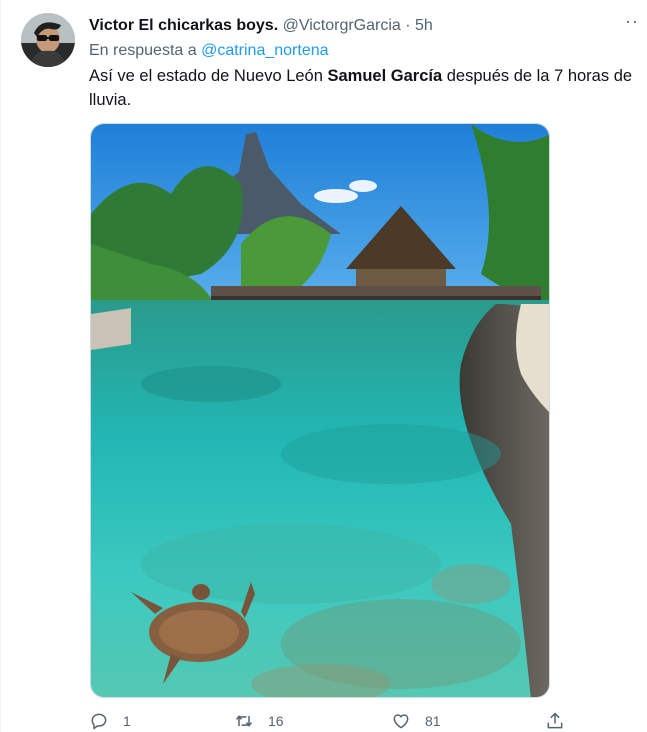 This screenshot has width=647, height=732. What do you see at coordinates (183, 25) in the screenshot?
I see `display-name: Victor El chicarkas boys.` at bounding box center [183, 25].